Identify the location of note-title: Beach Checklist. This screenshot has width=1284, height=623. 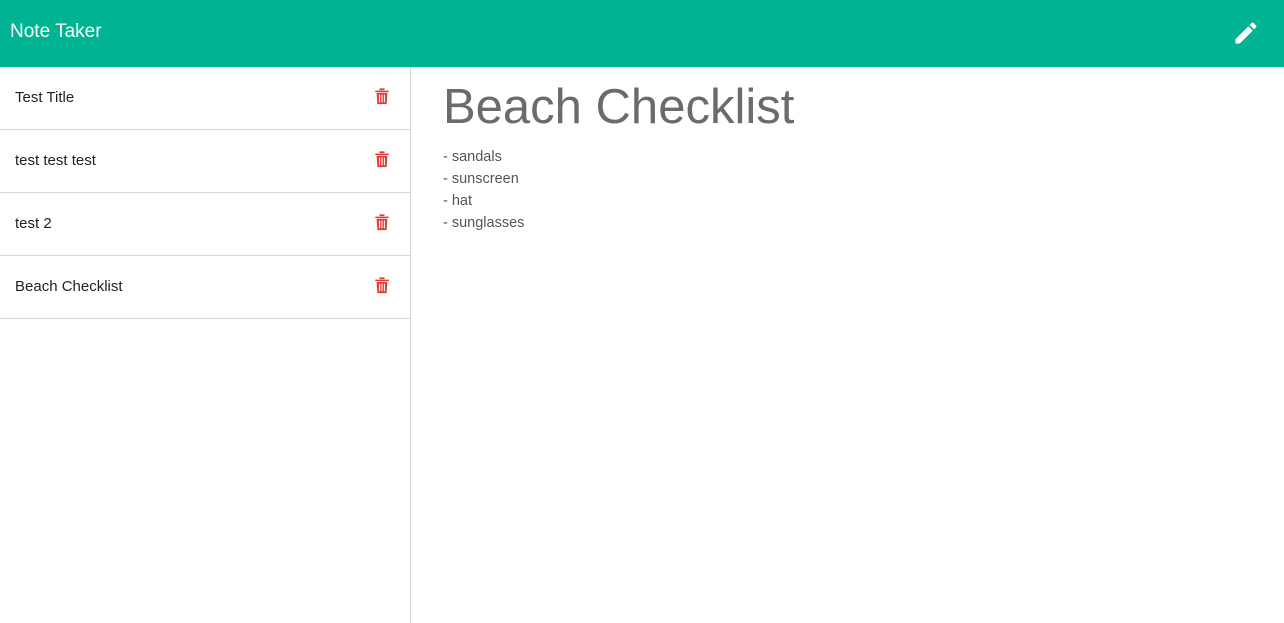
(69, 286).